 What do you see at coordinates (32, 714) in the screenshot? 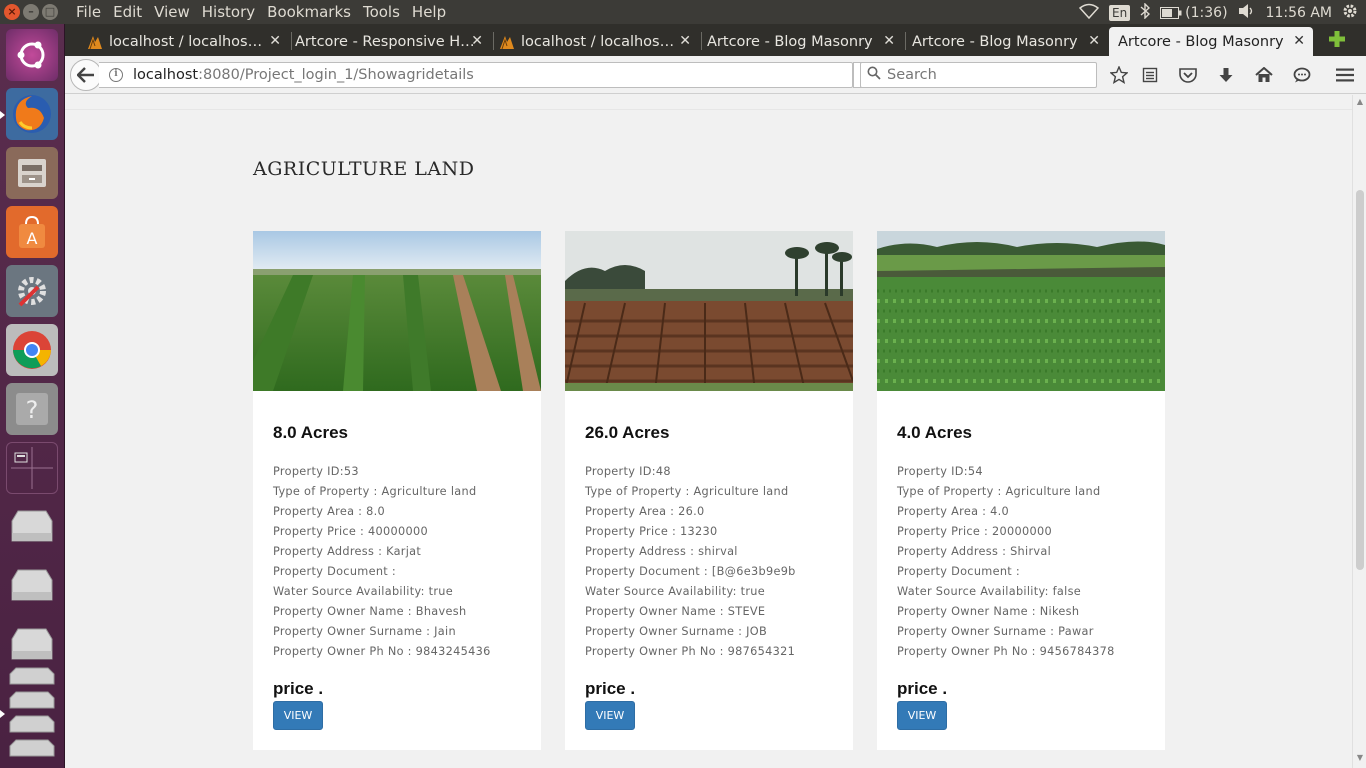
I see `stacked-drives-icon` at bounding box center [32, 714].